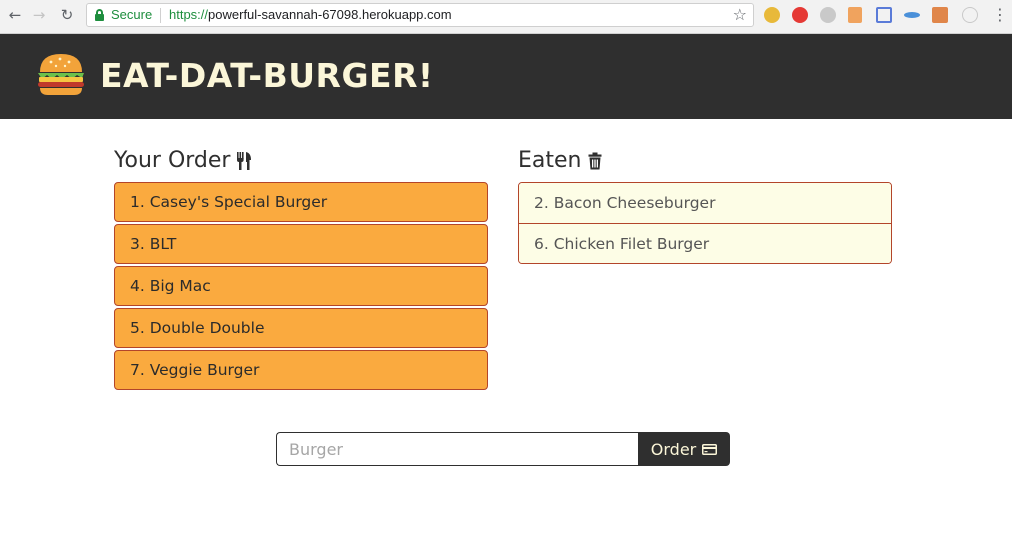 Image resolution: width=1012 pixels, height=533 pixels. What do you see at coordinates (330, 14) in the screenshot?
I see `url-host: powerful-savannah-67098.herokuapp.com` at bounding box center [330, 14].